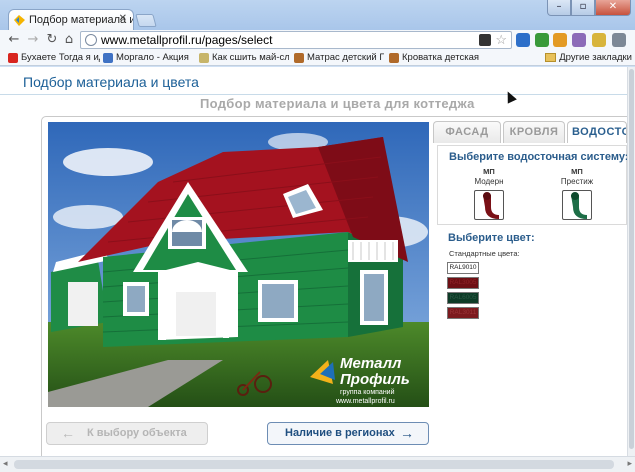 This screenshot has height=472, width=635. I want to click on header-divider, so click(313, 94).